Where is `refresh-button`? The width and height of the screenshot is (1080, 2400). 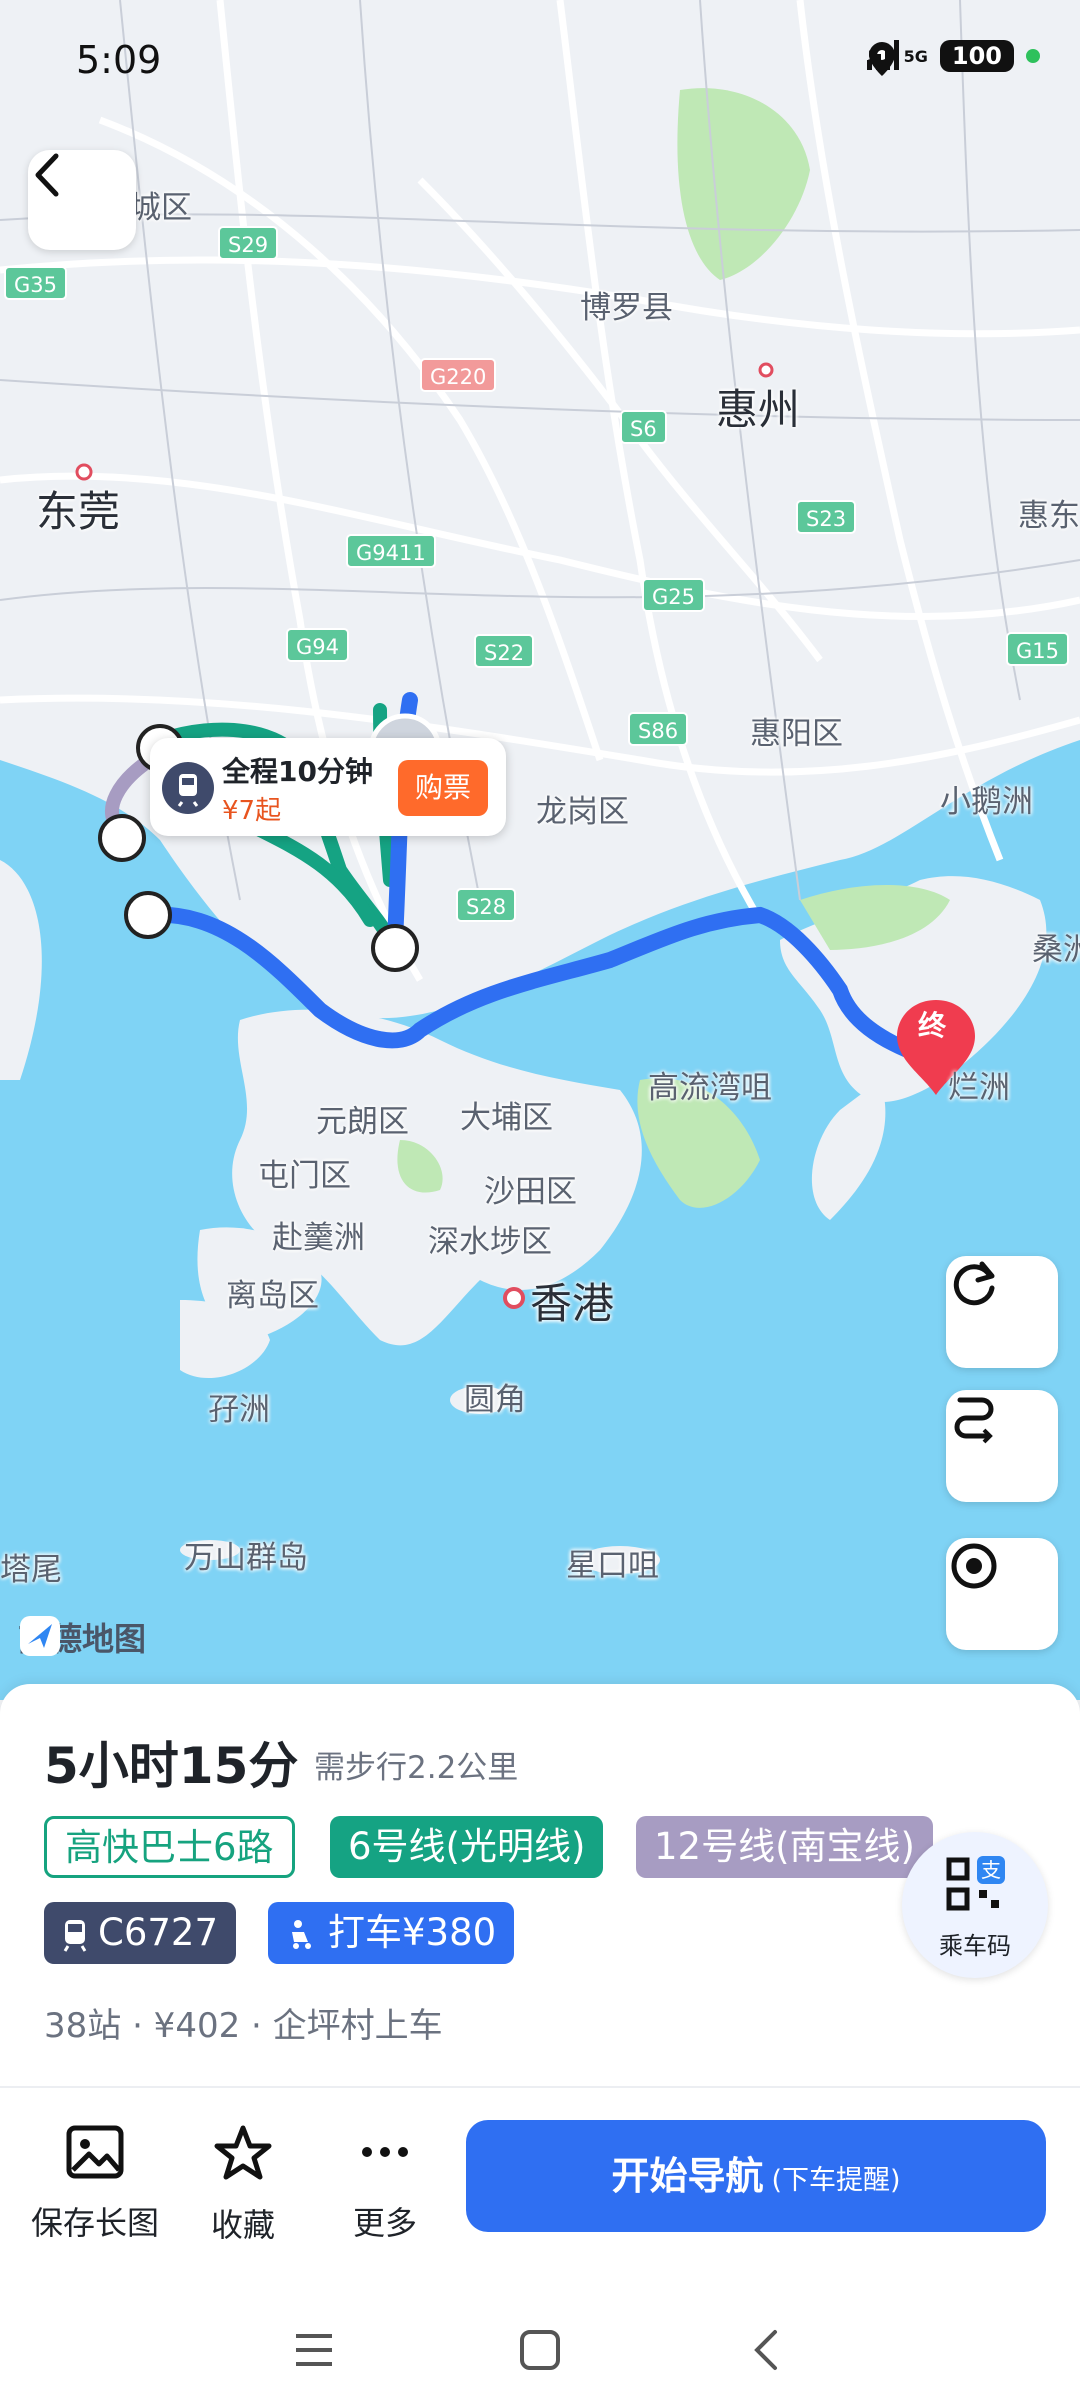
refresh-button is located at coordinates (1002, 1312).